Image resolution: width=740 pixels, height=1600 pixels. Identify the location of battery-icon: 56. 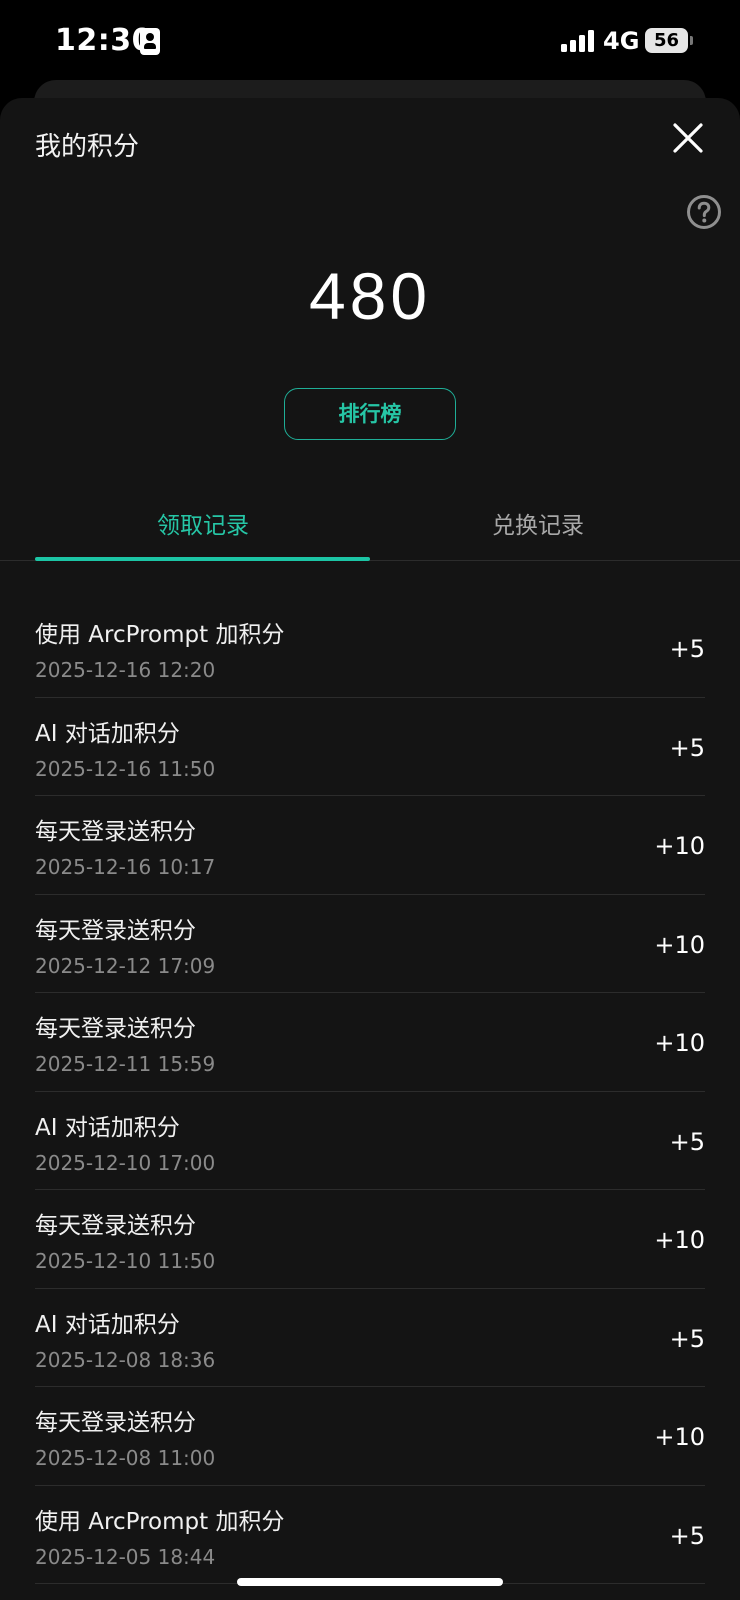
(666, 40).